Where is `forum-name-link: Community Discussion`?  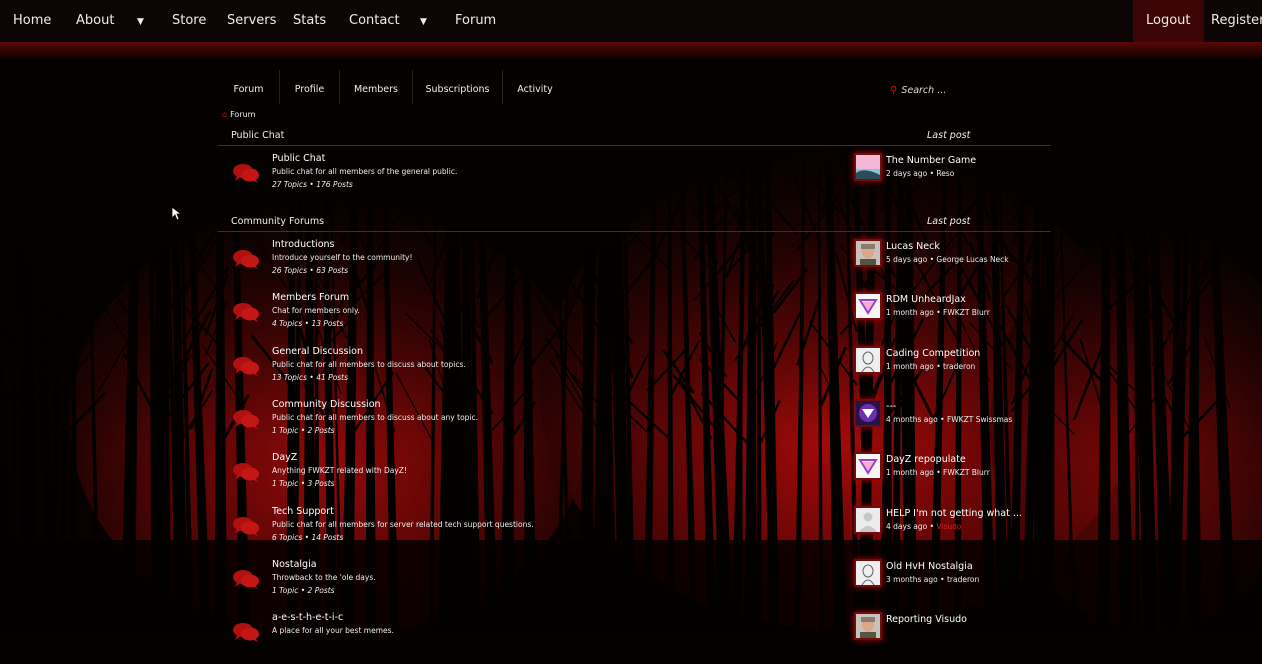 forum-name-link: Community Discussion is located at coordinates (326, 404).